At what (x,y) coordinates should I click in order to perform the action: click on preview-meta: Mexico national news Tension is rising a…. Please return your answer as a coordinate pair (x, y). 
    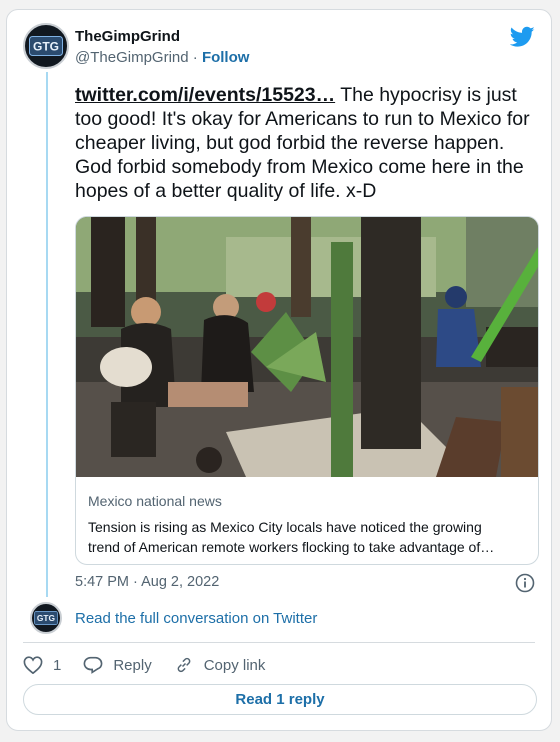
    Looking at the image, I should click on (308, 525).